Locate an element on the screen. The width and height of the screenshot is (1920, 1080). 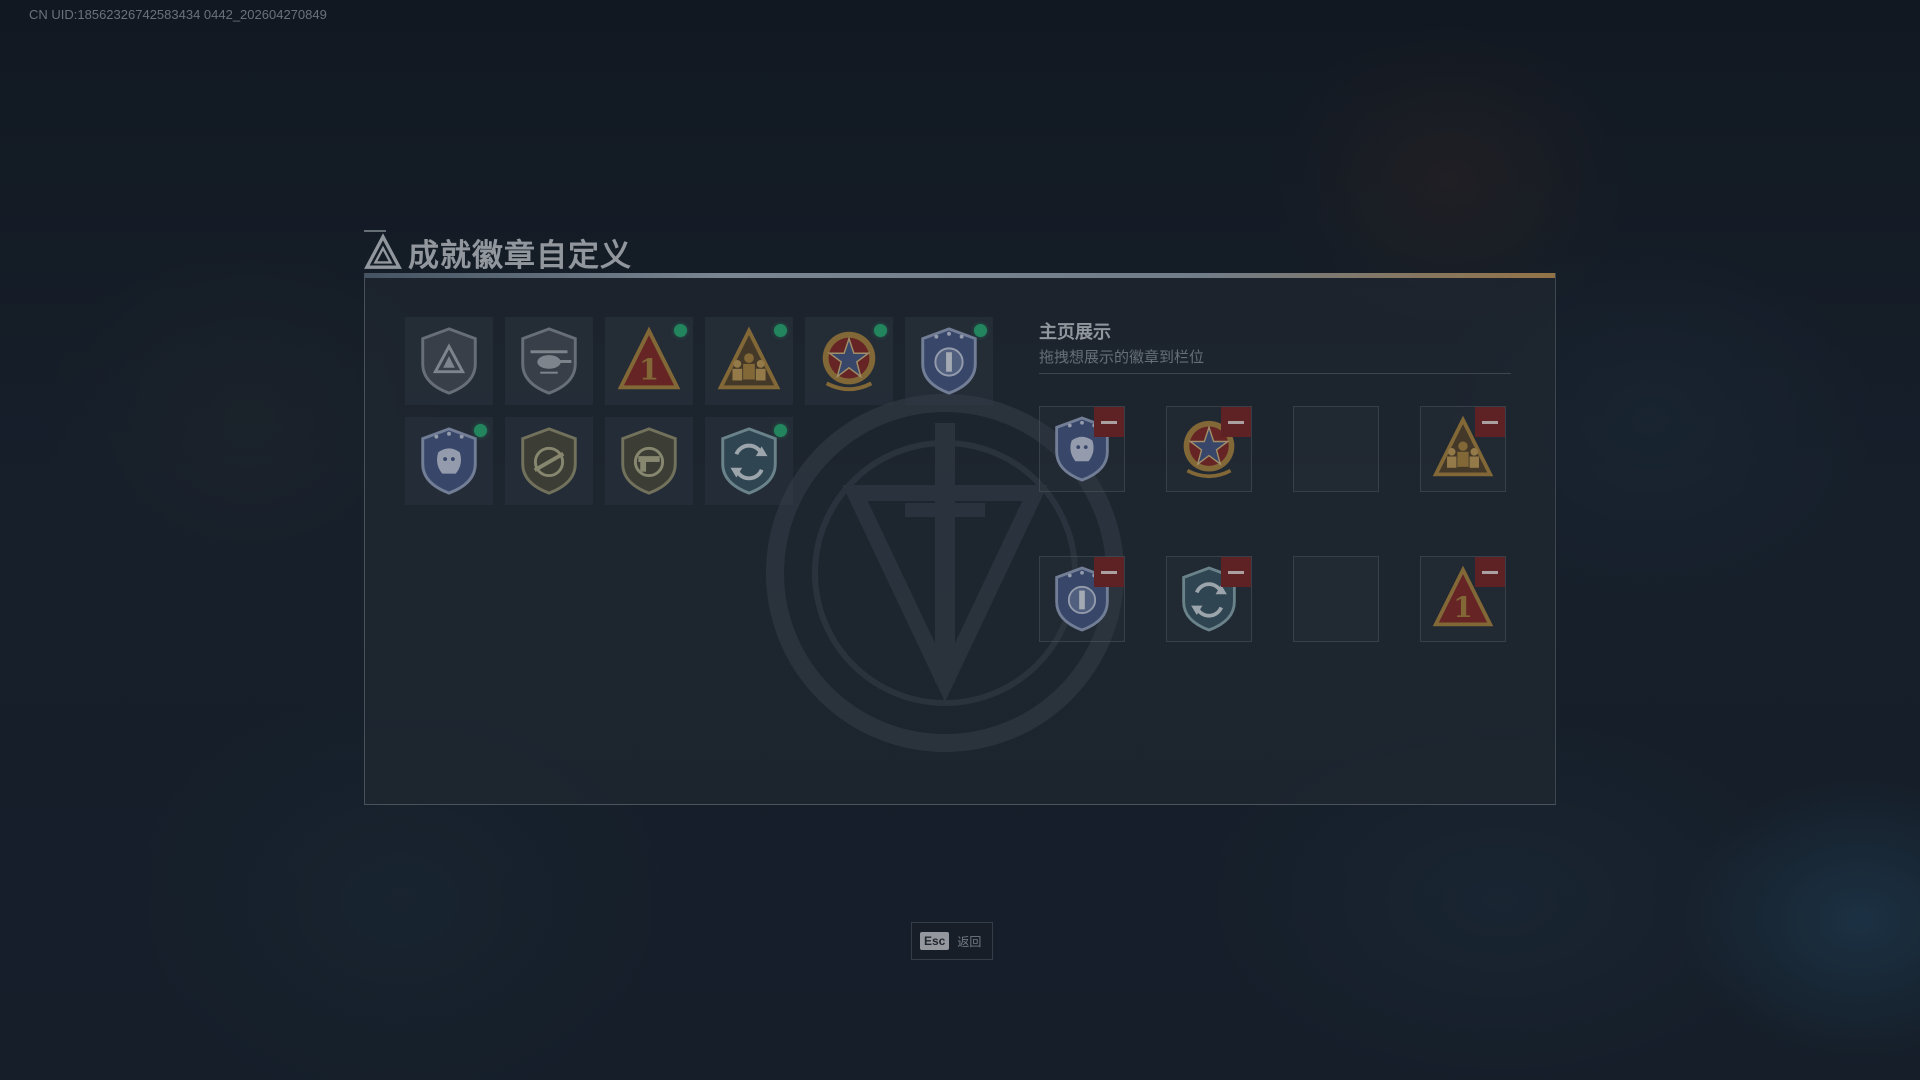
lion-crest-badge-icon is located at coordinates (449, 461).